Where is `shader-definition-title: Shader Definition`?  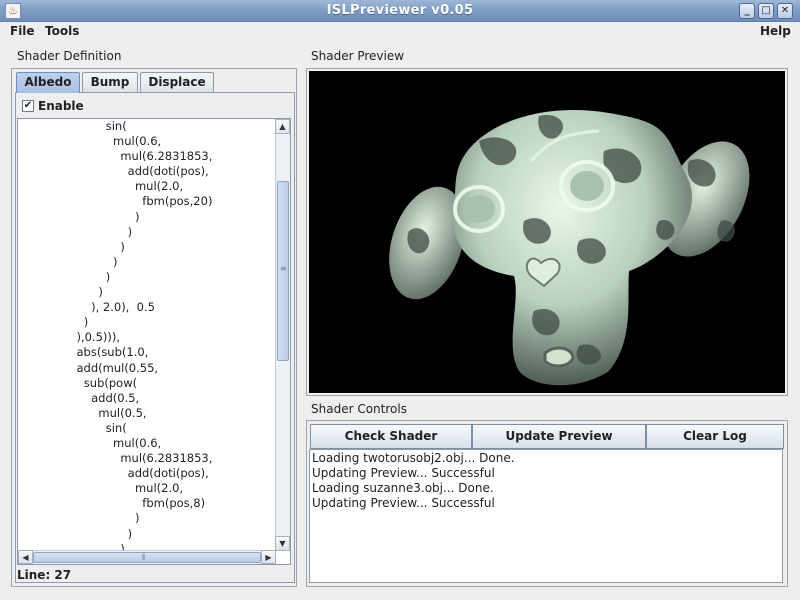 shader-definition-title: Shader Definition is located at coordinates (69, 56).